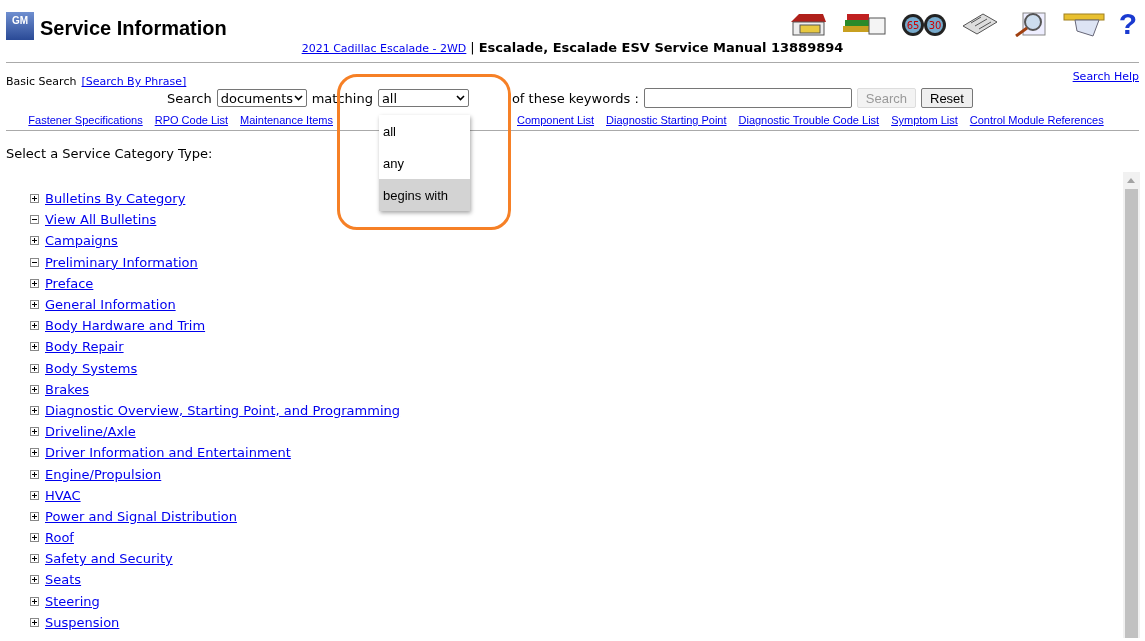 Image resolution: width=1145 pixels, height=641 pixels. What do you see at coordinates (666, 120) in the screenshot?
I see `quick-link: Diagnostic Starting Point` at bounding box center [666, 120].